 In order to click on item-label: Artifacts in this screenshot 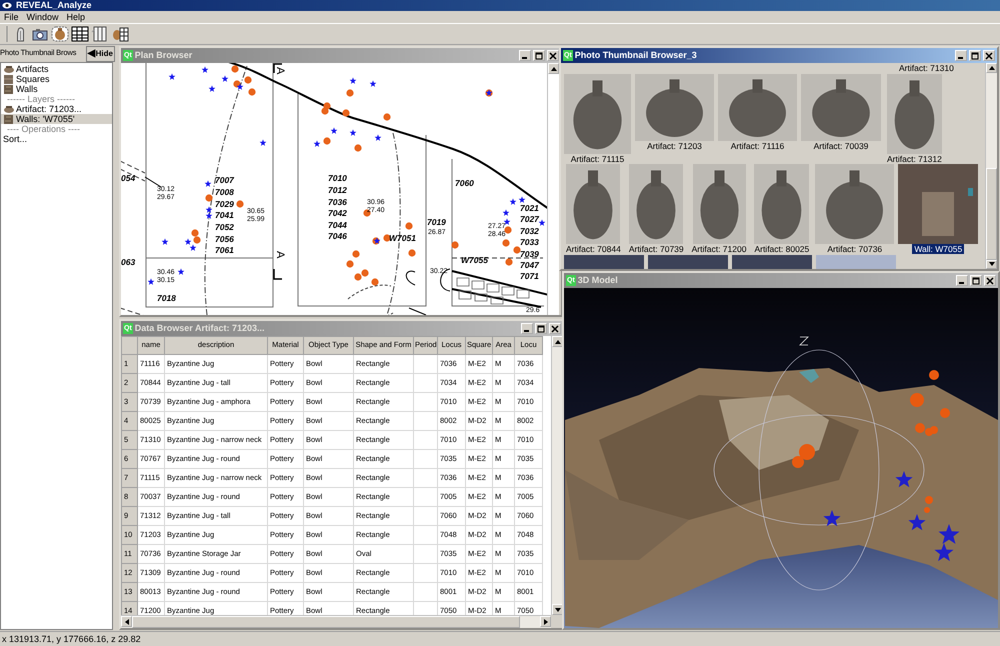, I will do `click(32, 69)`.